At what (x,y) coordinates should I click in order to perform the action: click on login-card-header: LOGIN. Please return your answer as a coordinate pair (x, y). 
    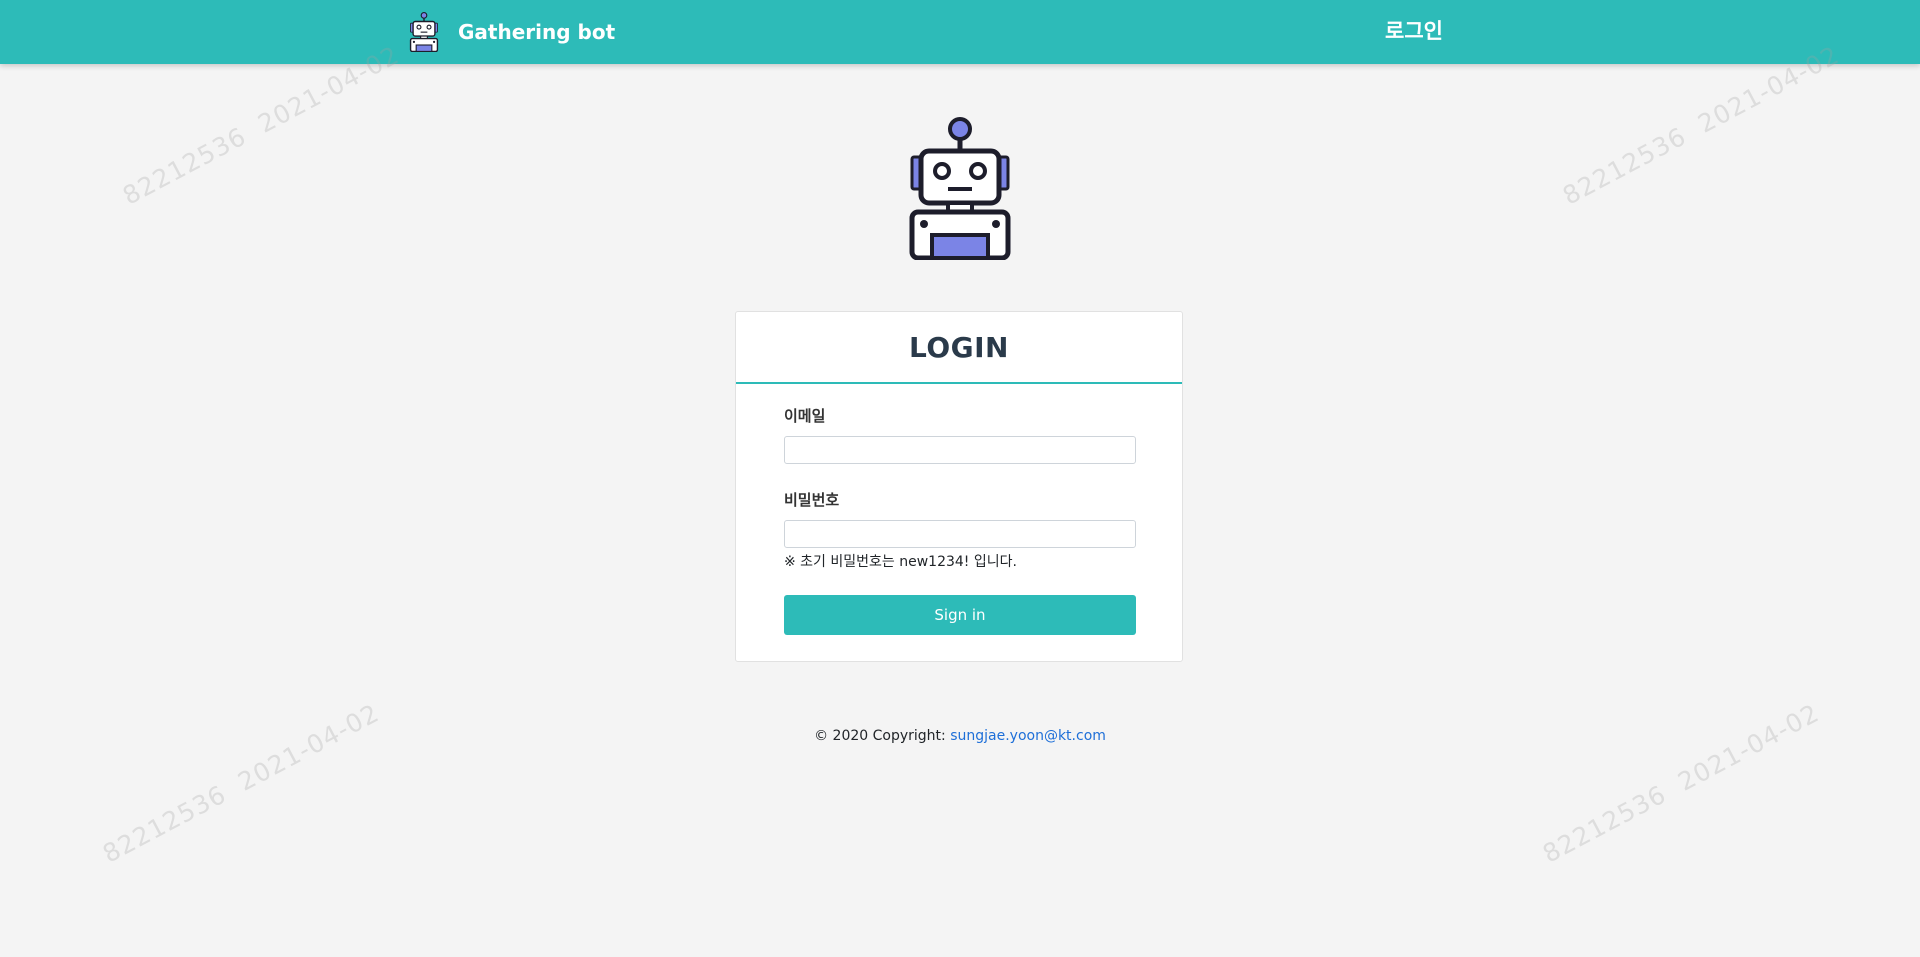
    Looking at the image, I should click on (959, 348).